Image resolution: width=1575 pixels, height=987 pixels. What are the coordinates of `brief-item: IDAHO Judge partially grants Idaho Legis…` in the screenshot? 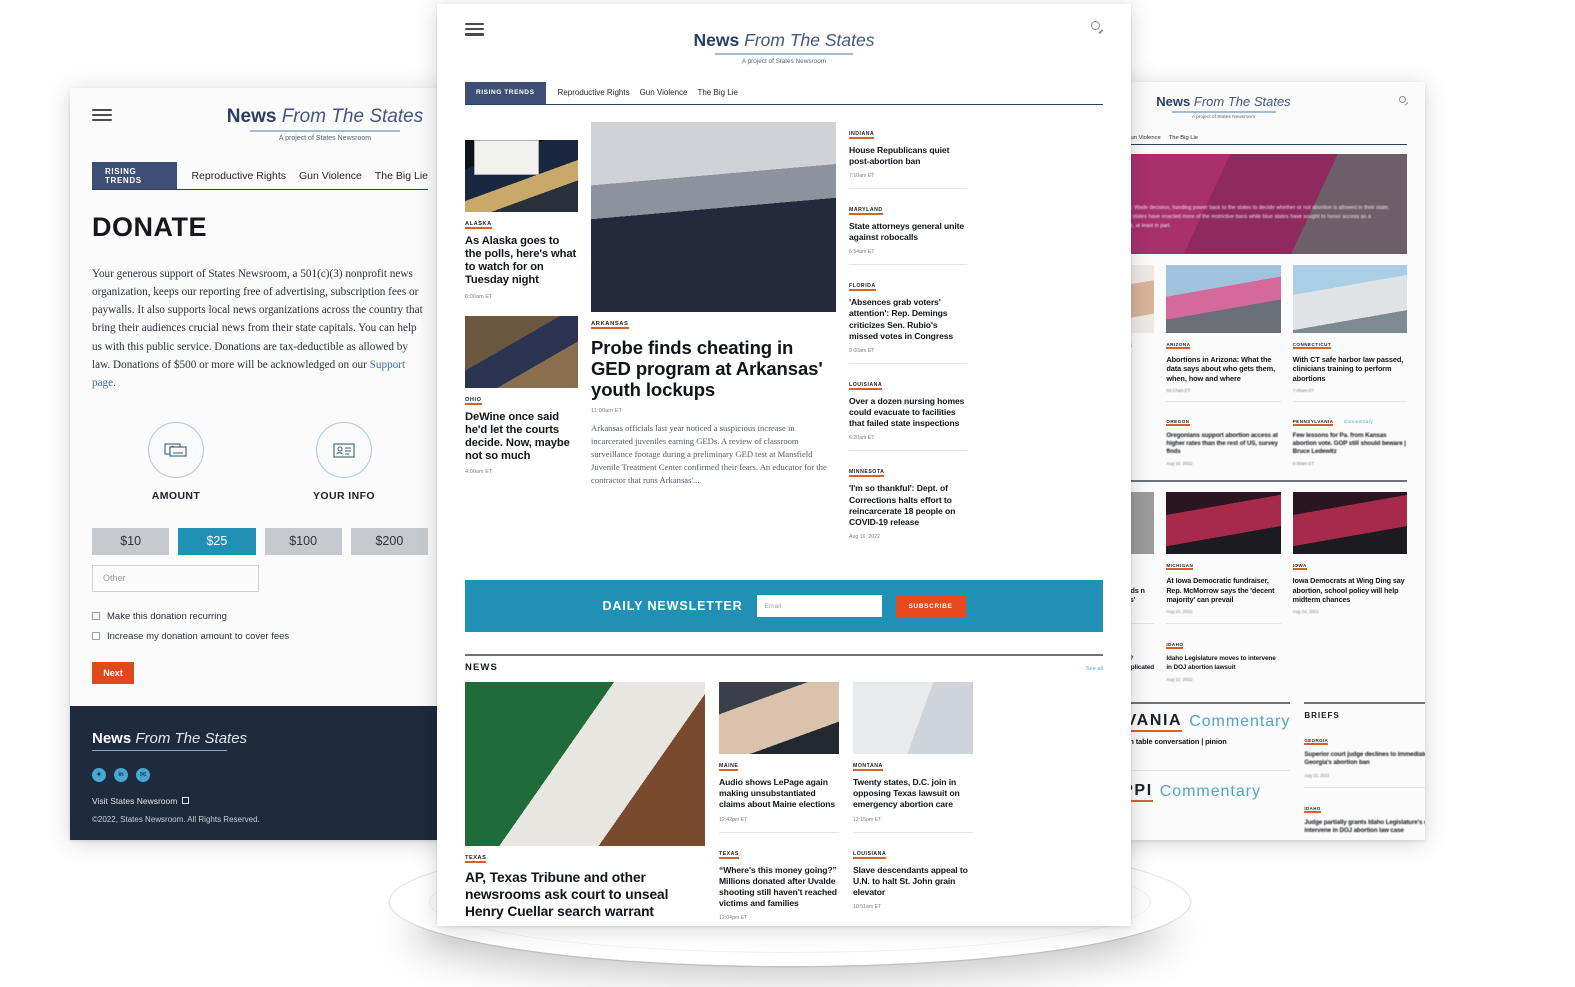 It's located at (1364, 818).